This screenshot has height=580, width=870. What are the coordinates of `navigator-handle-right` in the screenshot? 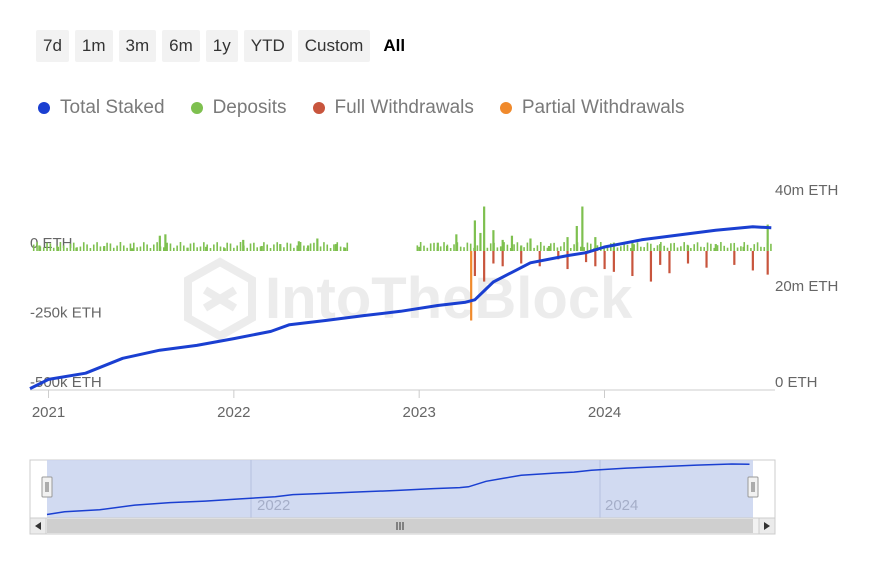 It's located at (753, 487).